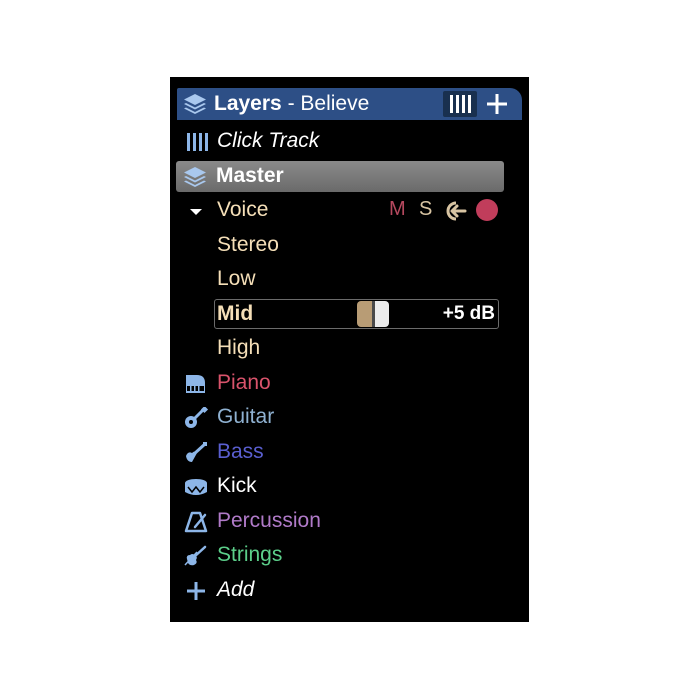  Describe the element at coordinates (248, 244) in the screenshot. I see `sublayer-label: Stereo` at that location.